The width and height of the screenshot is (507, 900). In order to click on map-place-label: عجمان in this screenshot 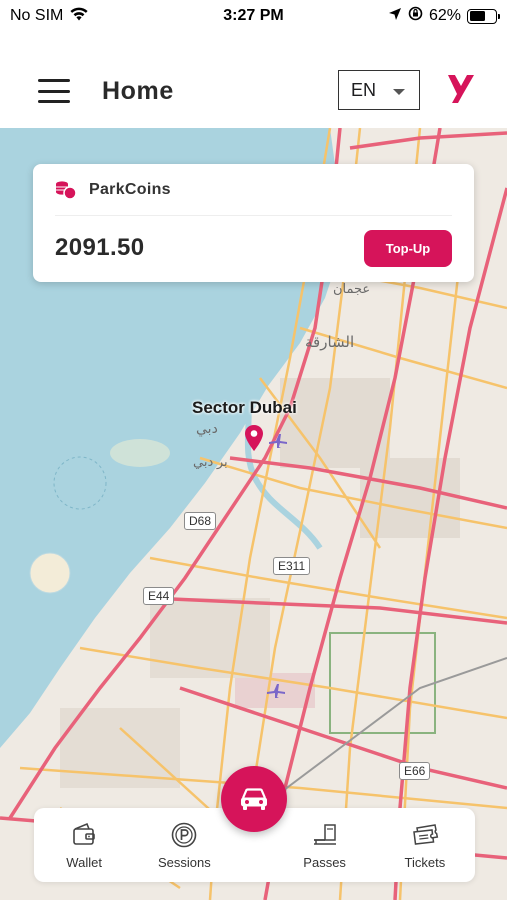, I will do `click(352, 288)`.